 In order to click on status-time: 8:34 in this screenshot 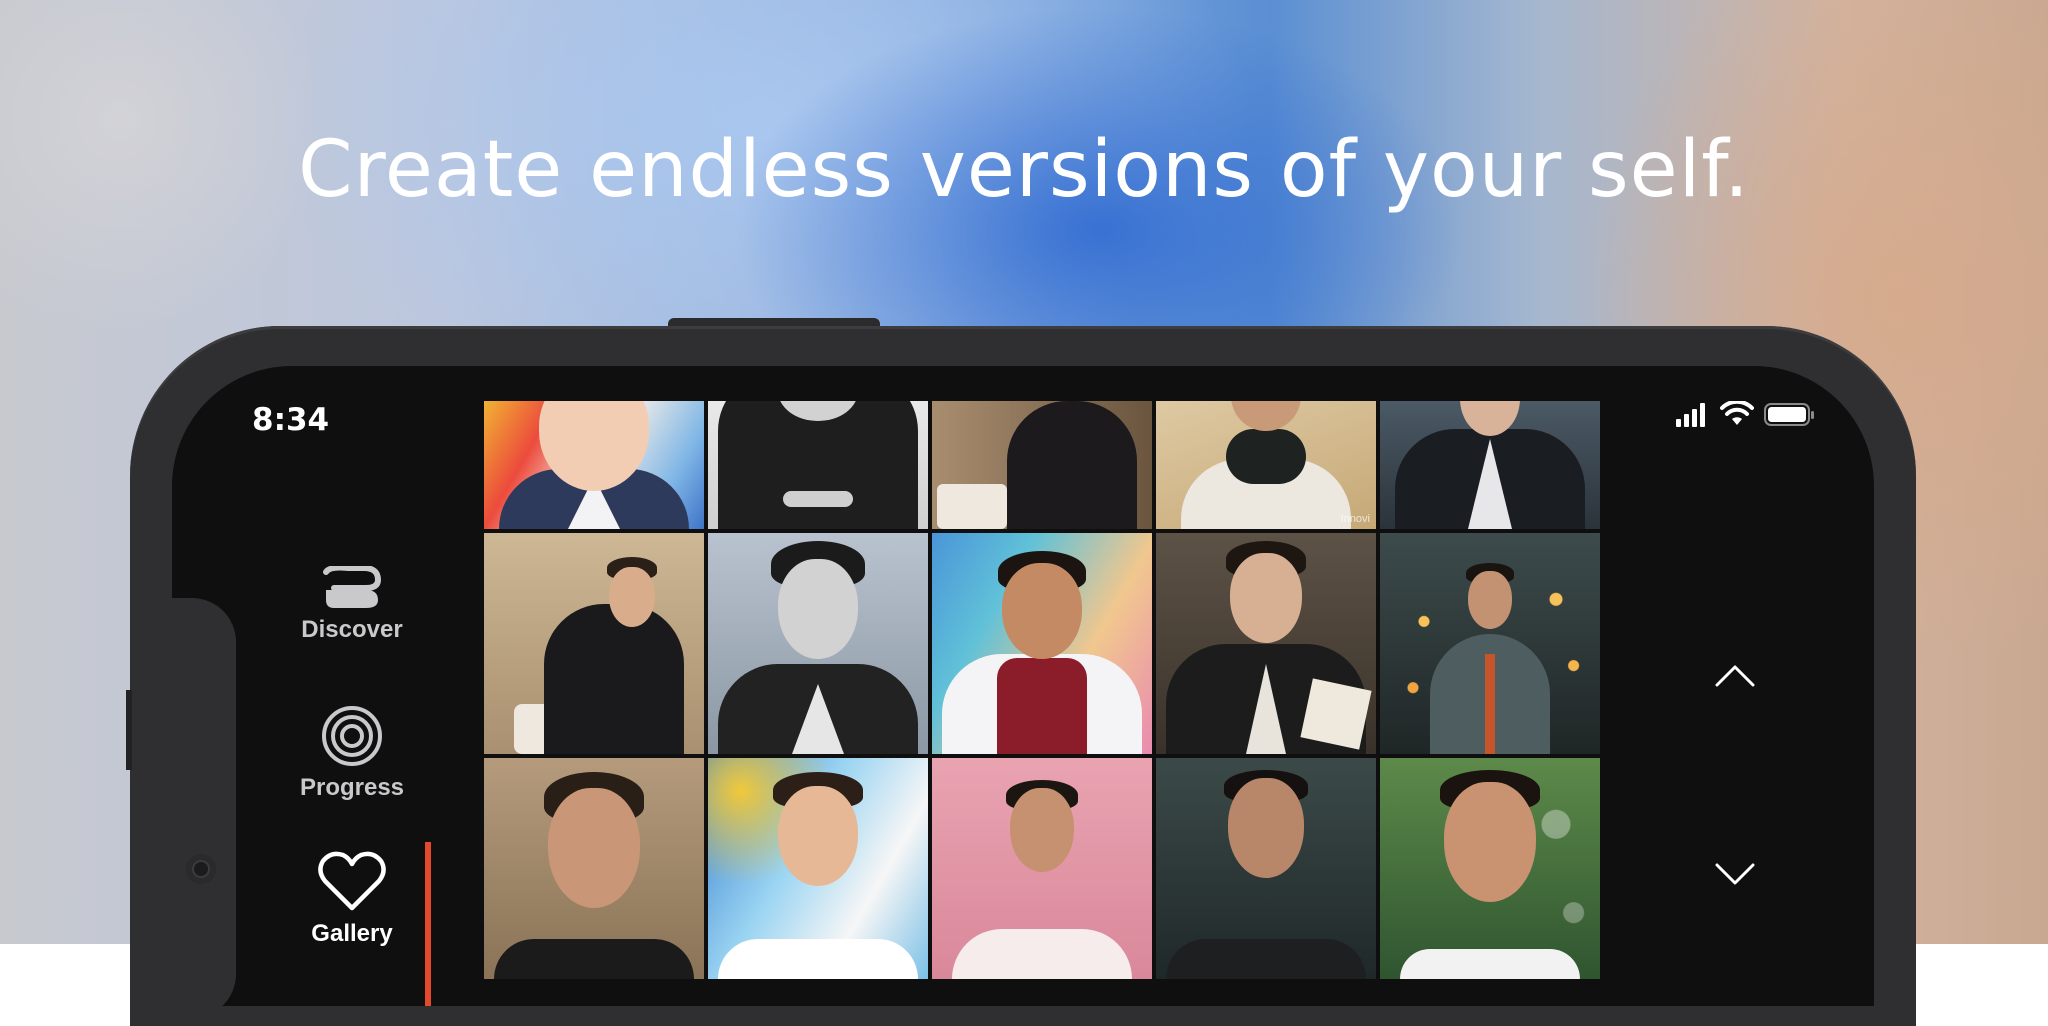, I will do `click(291, 420)`.